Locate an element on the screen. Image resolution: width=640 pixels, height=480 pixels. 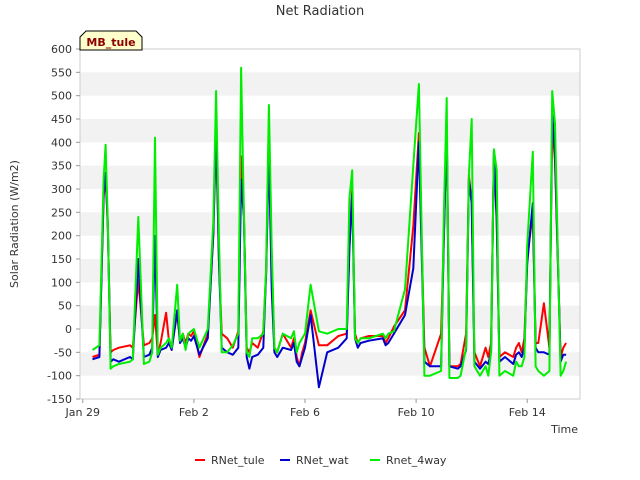
legend-label: RNet_wat is located at coordinates (322, 460).